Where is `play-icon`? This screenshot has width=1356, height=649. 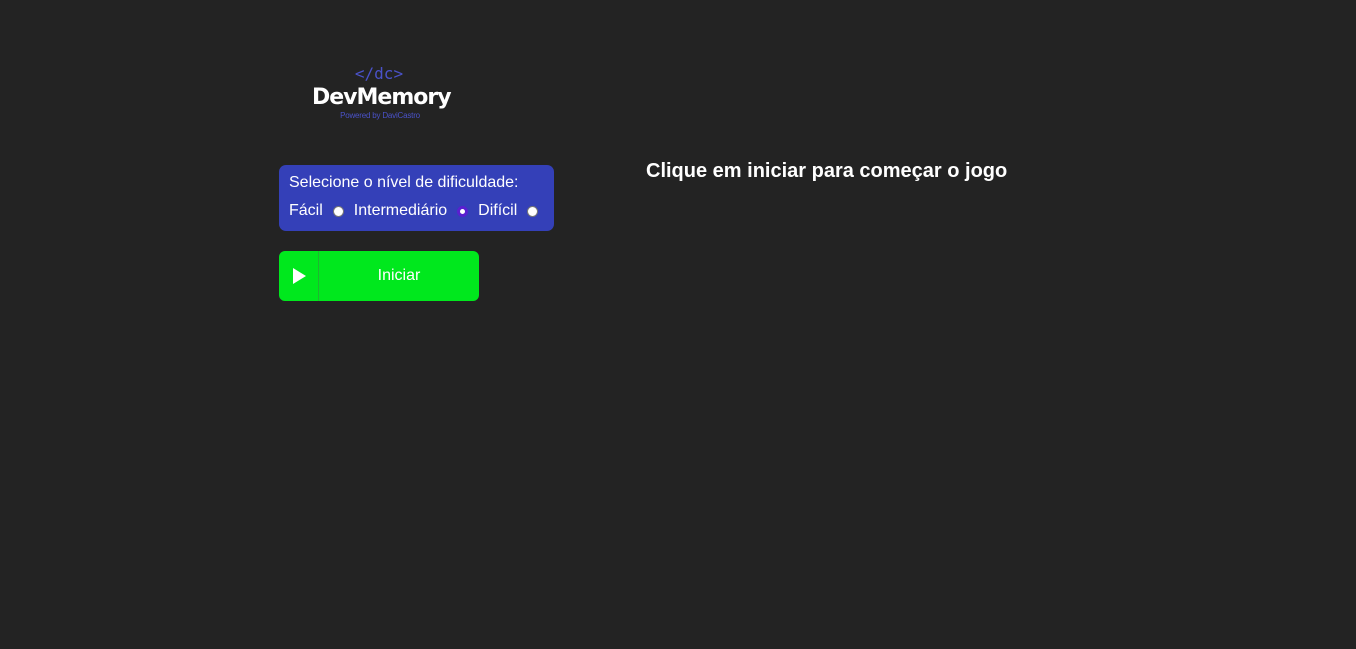 play-icon is located at coordinates (299, 276).